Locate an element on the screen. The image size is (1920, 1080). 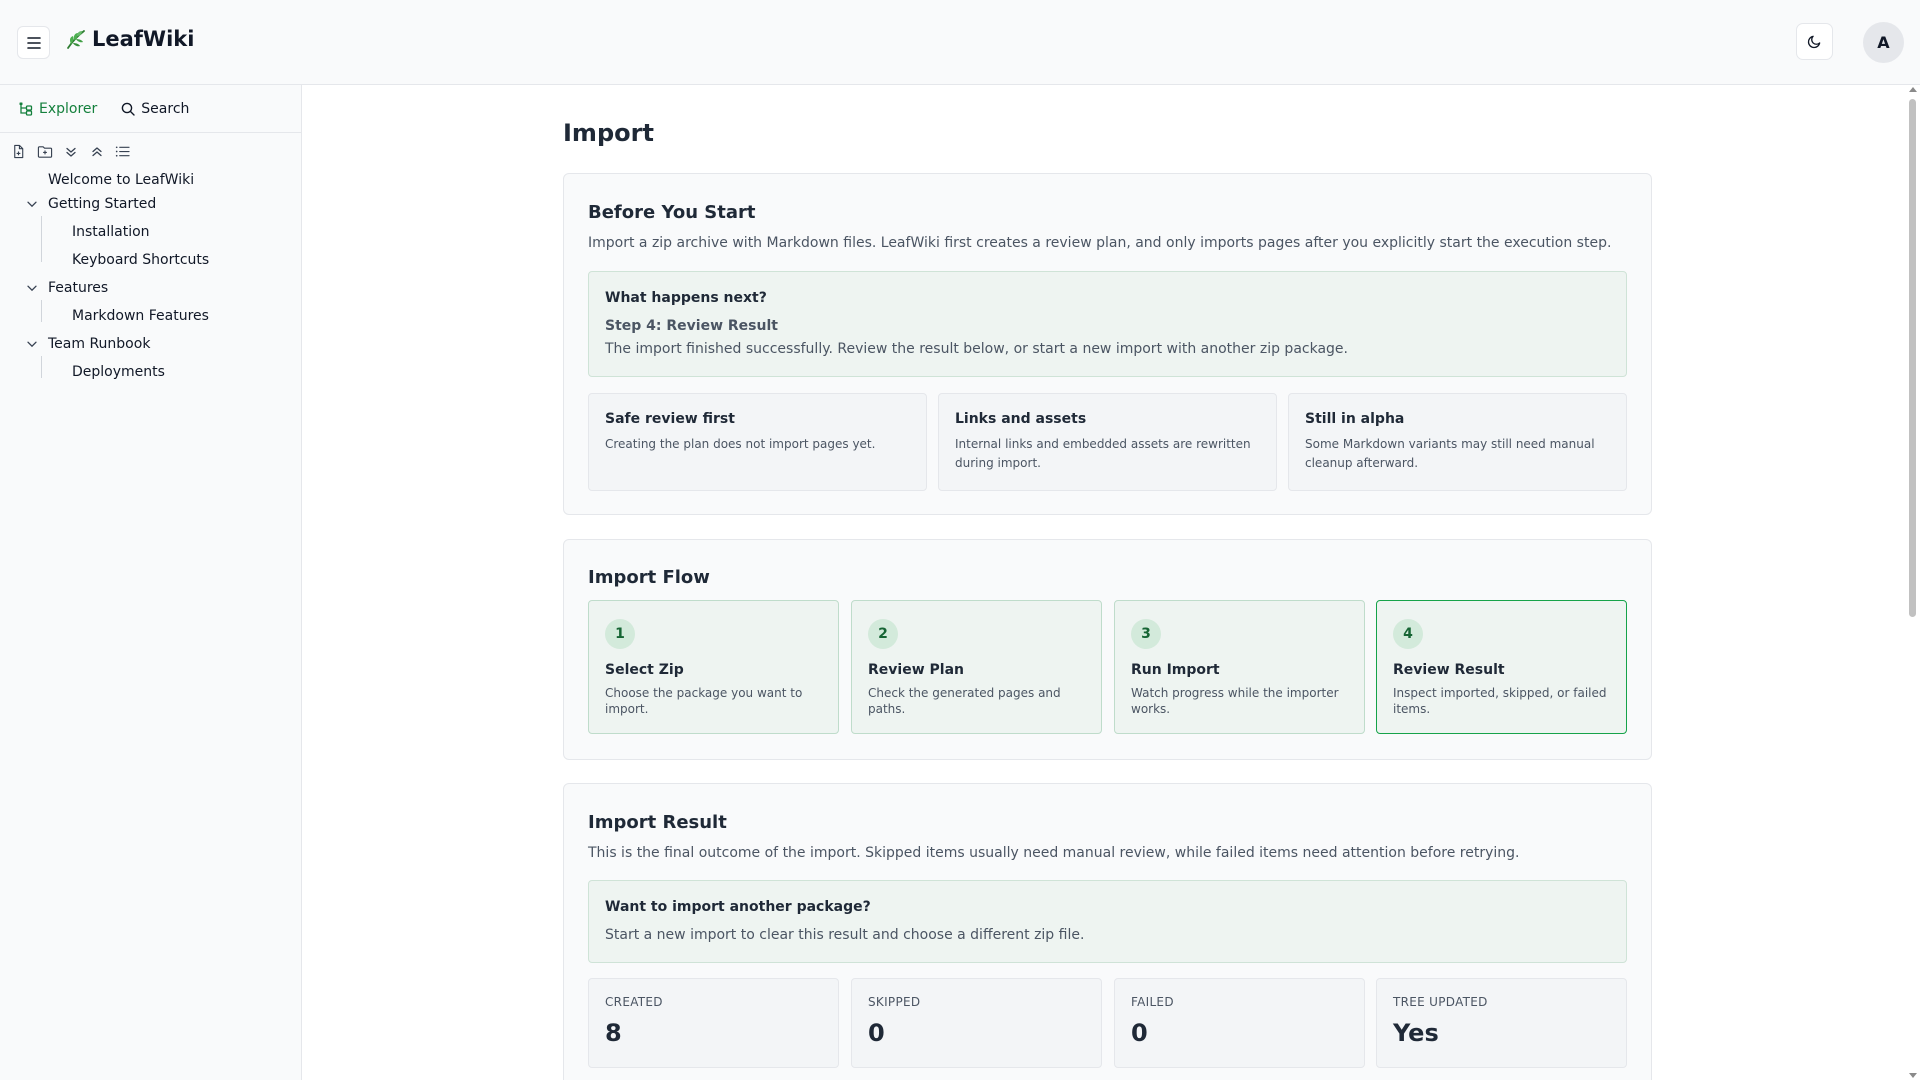
theme-toggle-button is located at coordinates (1814, 41).